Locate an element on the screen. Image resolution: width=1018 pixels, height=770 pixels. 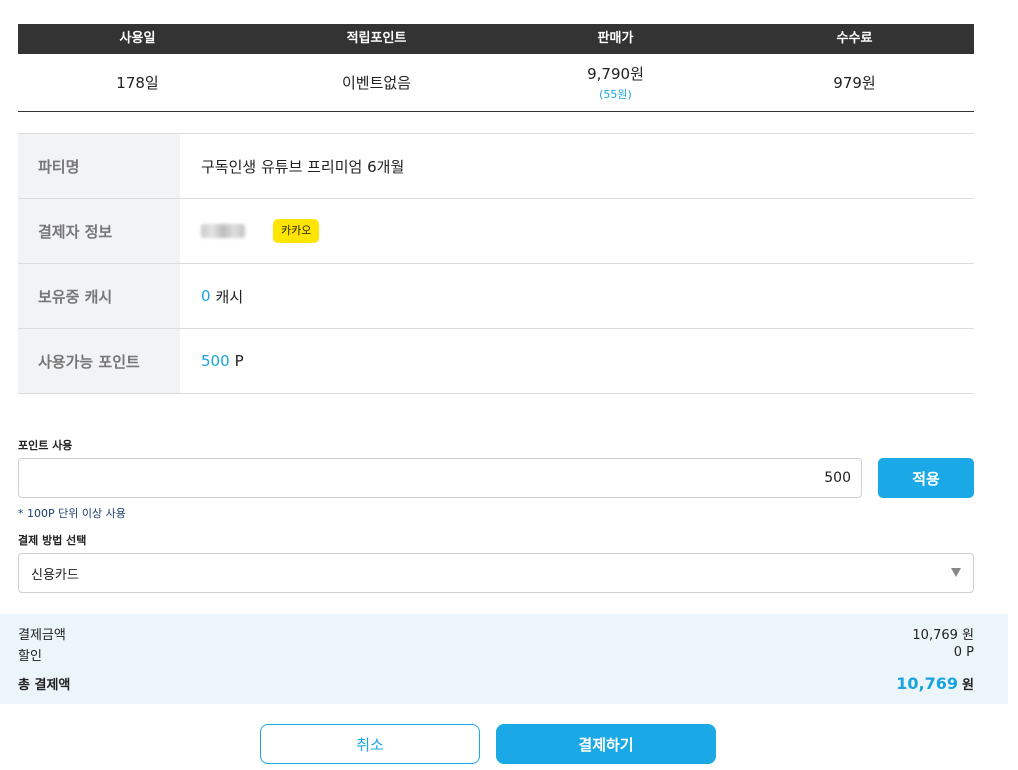
totals-panel: 결제금액 10,769 원 할인 0 P 총 결제액 10,769 원 is located at coordinates (504, 659).